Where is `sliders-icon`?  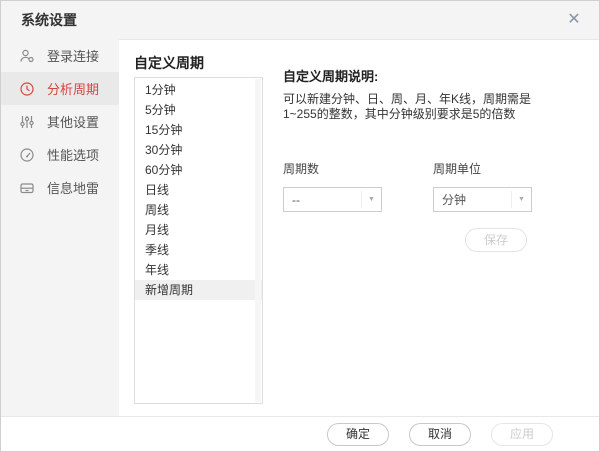 sliders-icon is located at coordinates (27, 122).